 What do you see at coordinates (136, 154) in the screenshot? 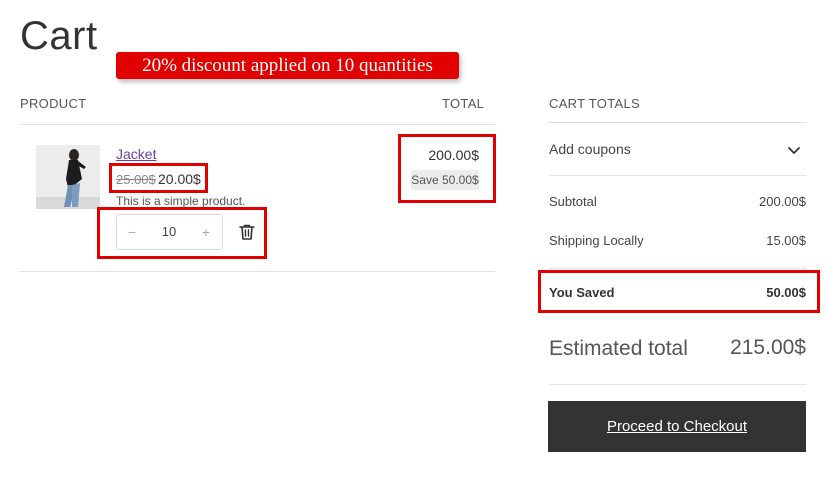
I see `product-name-link: Jacket` at bounding box center [136, 154].